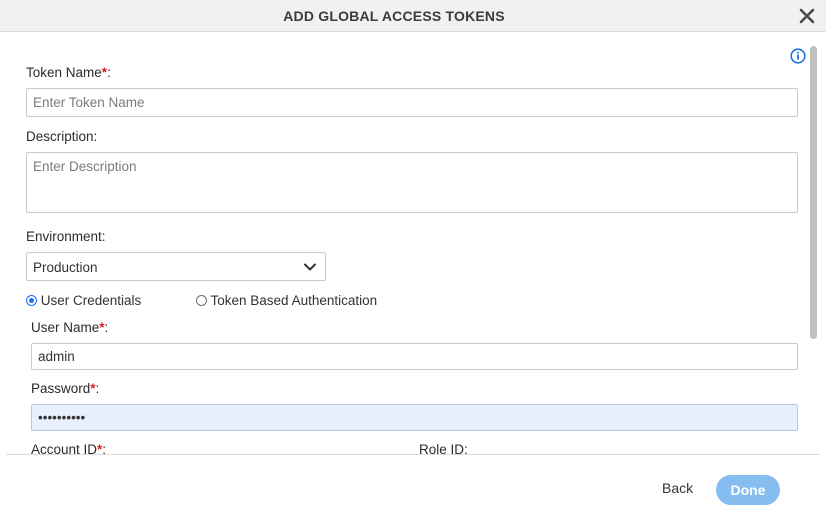  Describe the element at coordinates (798, 56) in the screenshot. I see `info-icon` at that location.